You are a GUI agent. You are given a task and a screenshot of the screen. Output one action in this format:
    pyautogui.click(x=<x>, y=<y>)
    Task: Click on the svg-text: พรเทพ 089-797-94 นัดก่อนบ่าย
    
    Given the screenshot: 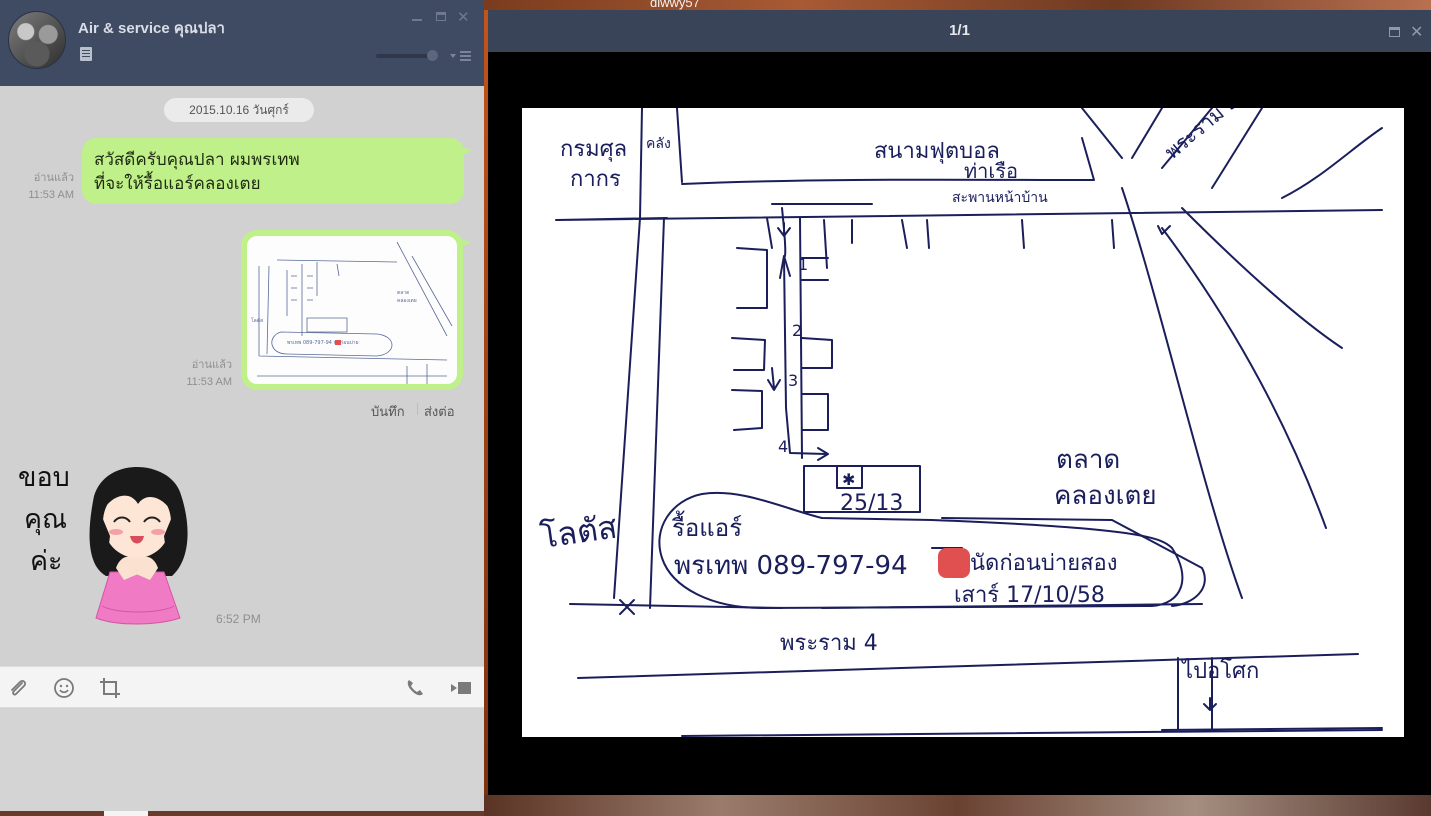 What is the action you would take?
    pyautogui.click(x=323, y=343)
    